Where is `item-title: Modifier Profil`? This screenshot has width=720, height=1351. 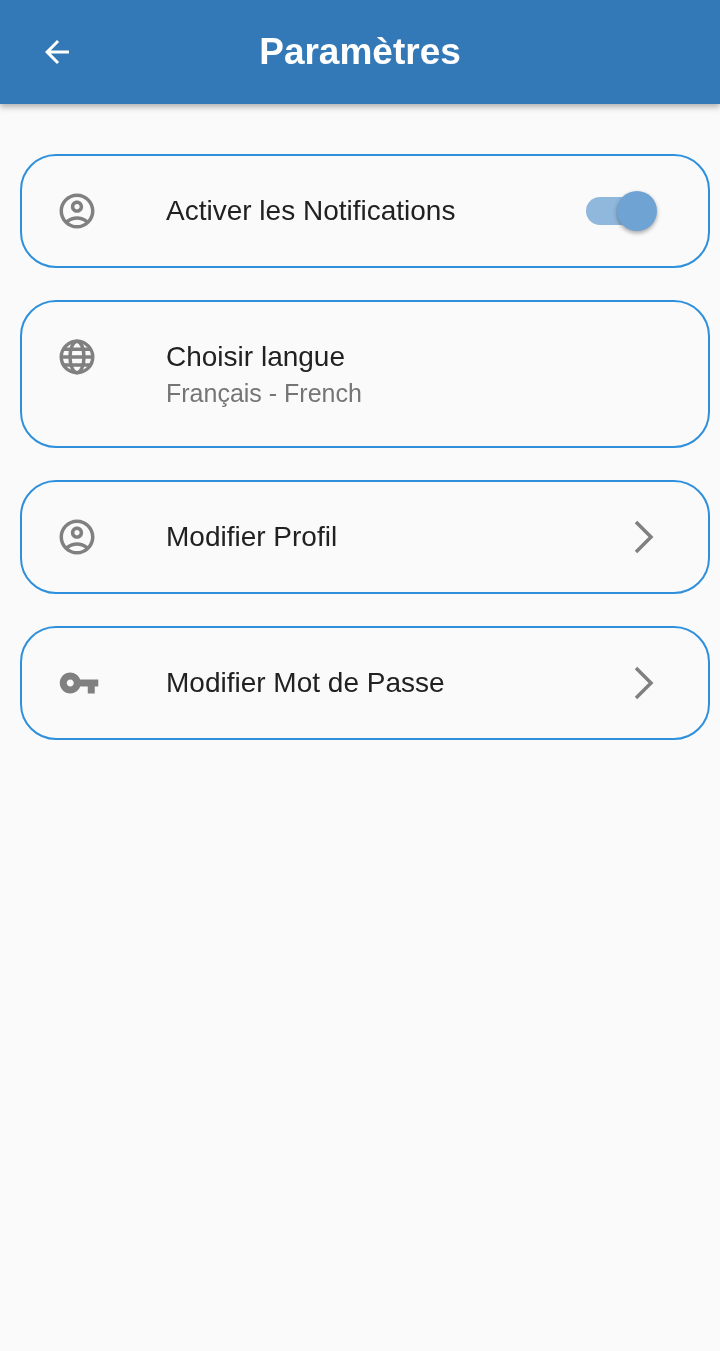 item-title: Modifier Profil is located at coordinates (252, 537).